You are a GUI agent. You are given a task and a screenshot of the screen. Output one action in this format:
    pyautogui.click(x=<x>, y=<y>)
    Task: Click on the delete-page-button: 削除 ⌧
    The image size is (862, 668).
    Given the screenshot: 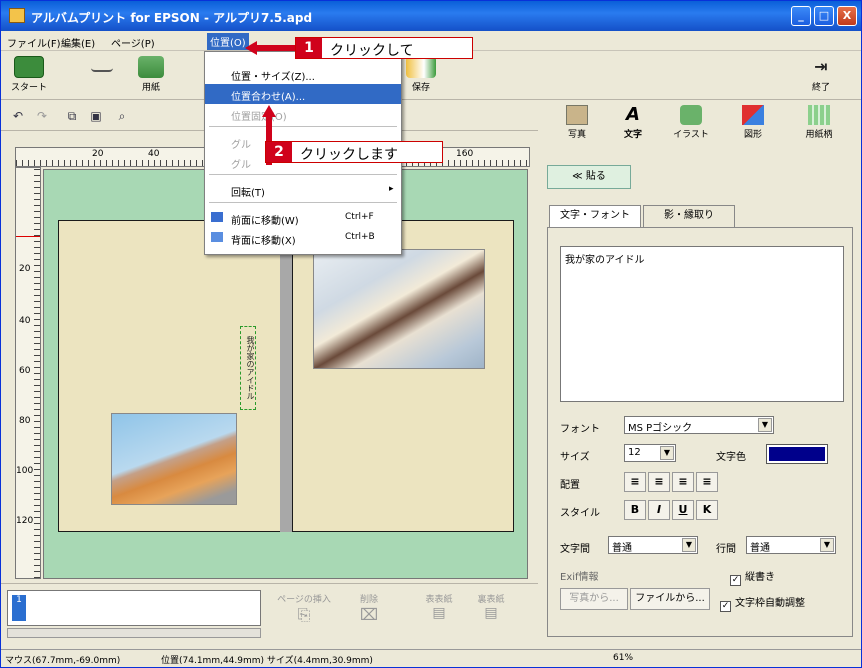 What is the action you would take?
    pyautogui.click(x=369, y=608)
    